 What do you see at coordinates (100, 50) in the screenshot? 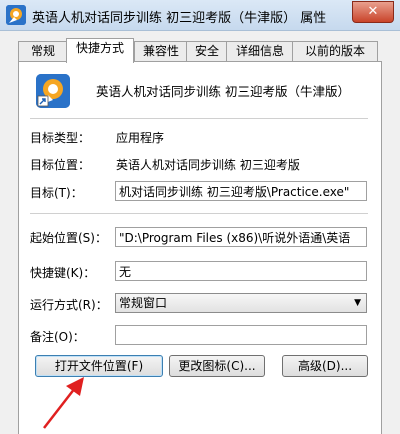
I see `tab-shortcut: 快捷方式` at bounding box center [100, 50].